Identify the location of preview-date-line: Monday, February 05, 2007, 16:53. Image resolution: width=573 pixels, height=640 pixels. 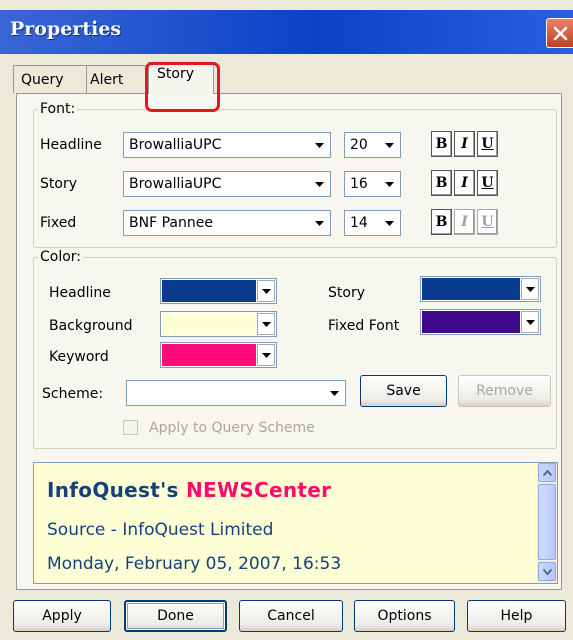
(194, 564).